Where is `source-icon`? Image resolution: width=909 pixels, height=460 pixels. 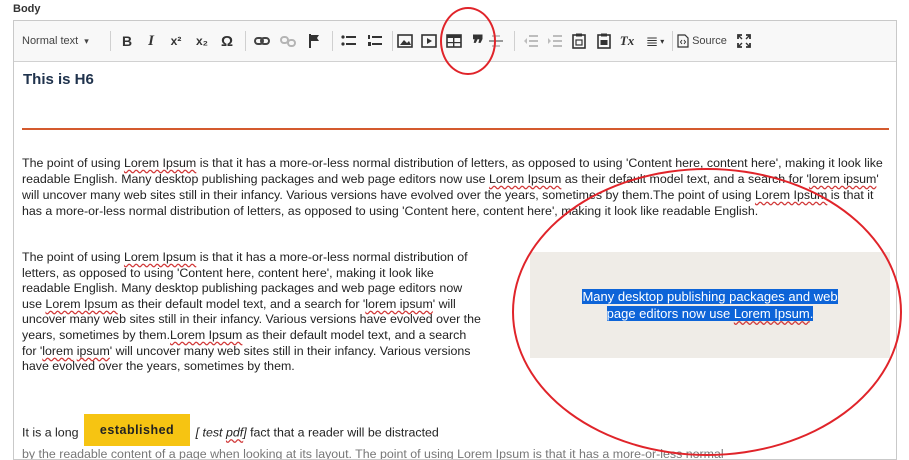 source-icon is located at coordinates (683, 41).